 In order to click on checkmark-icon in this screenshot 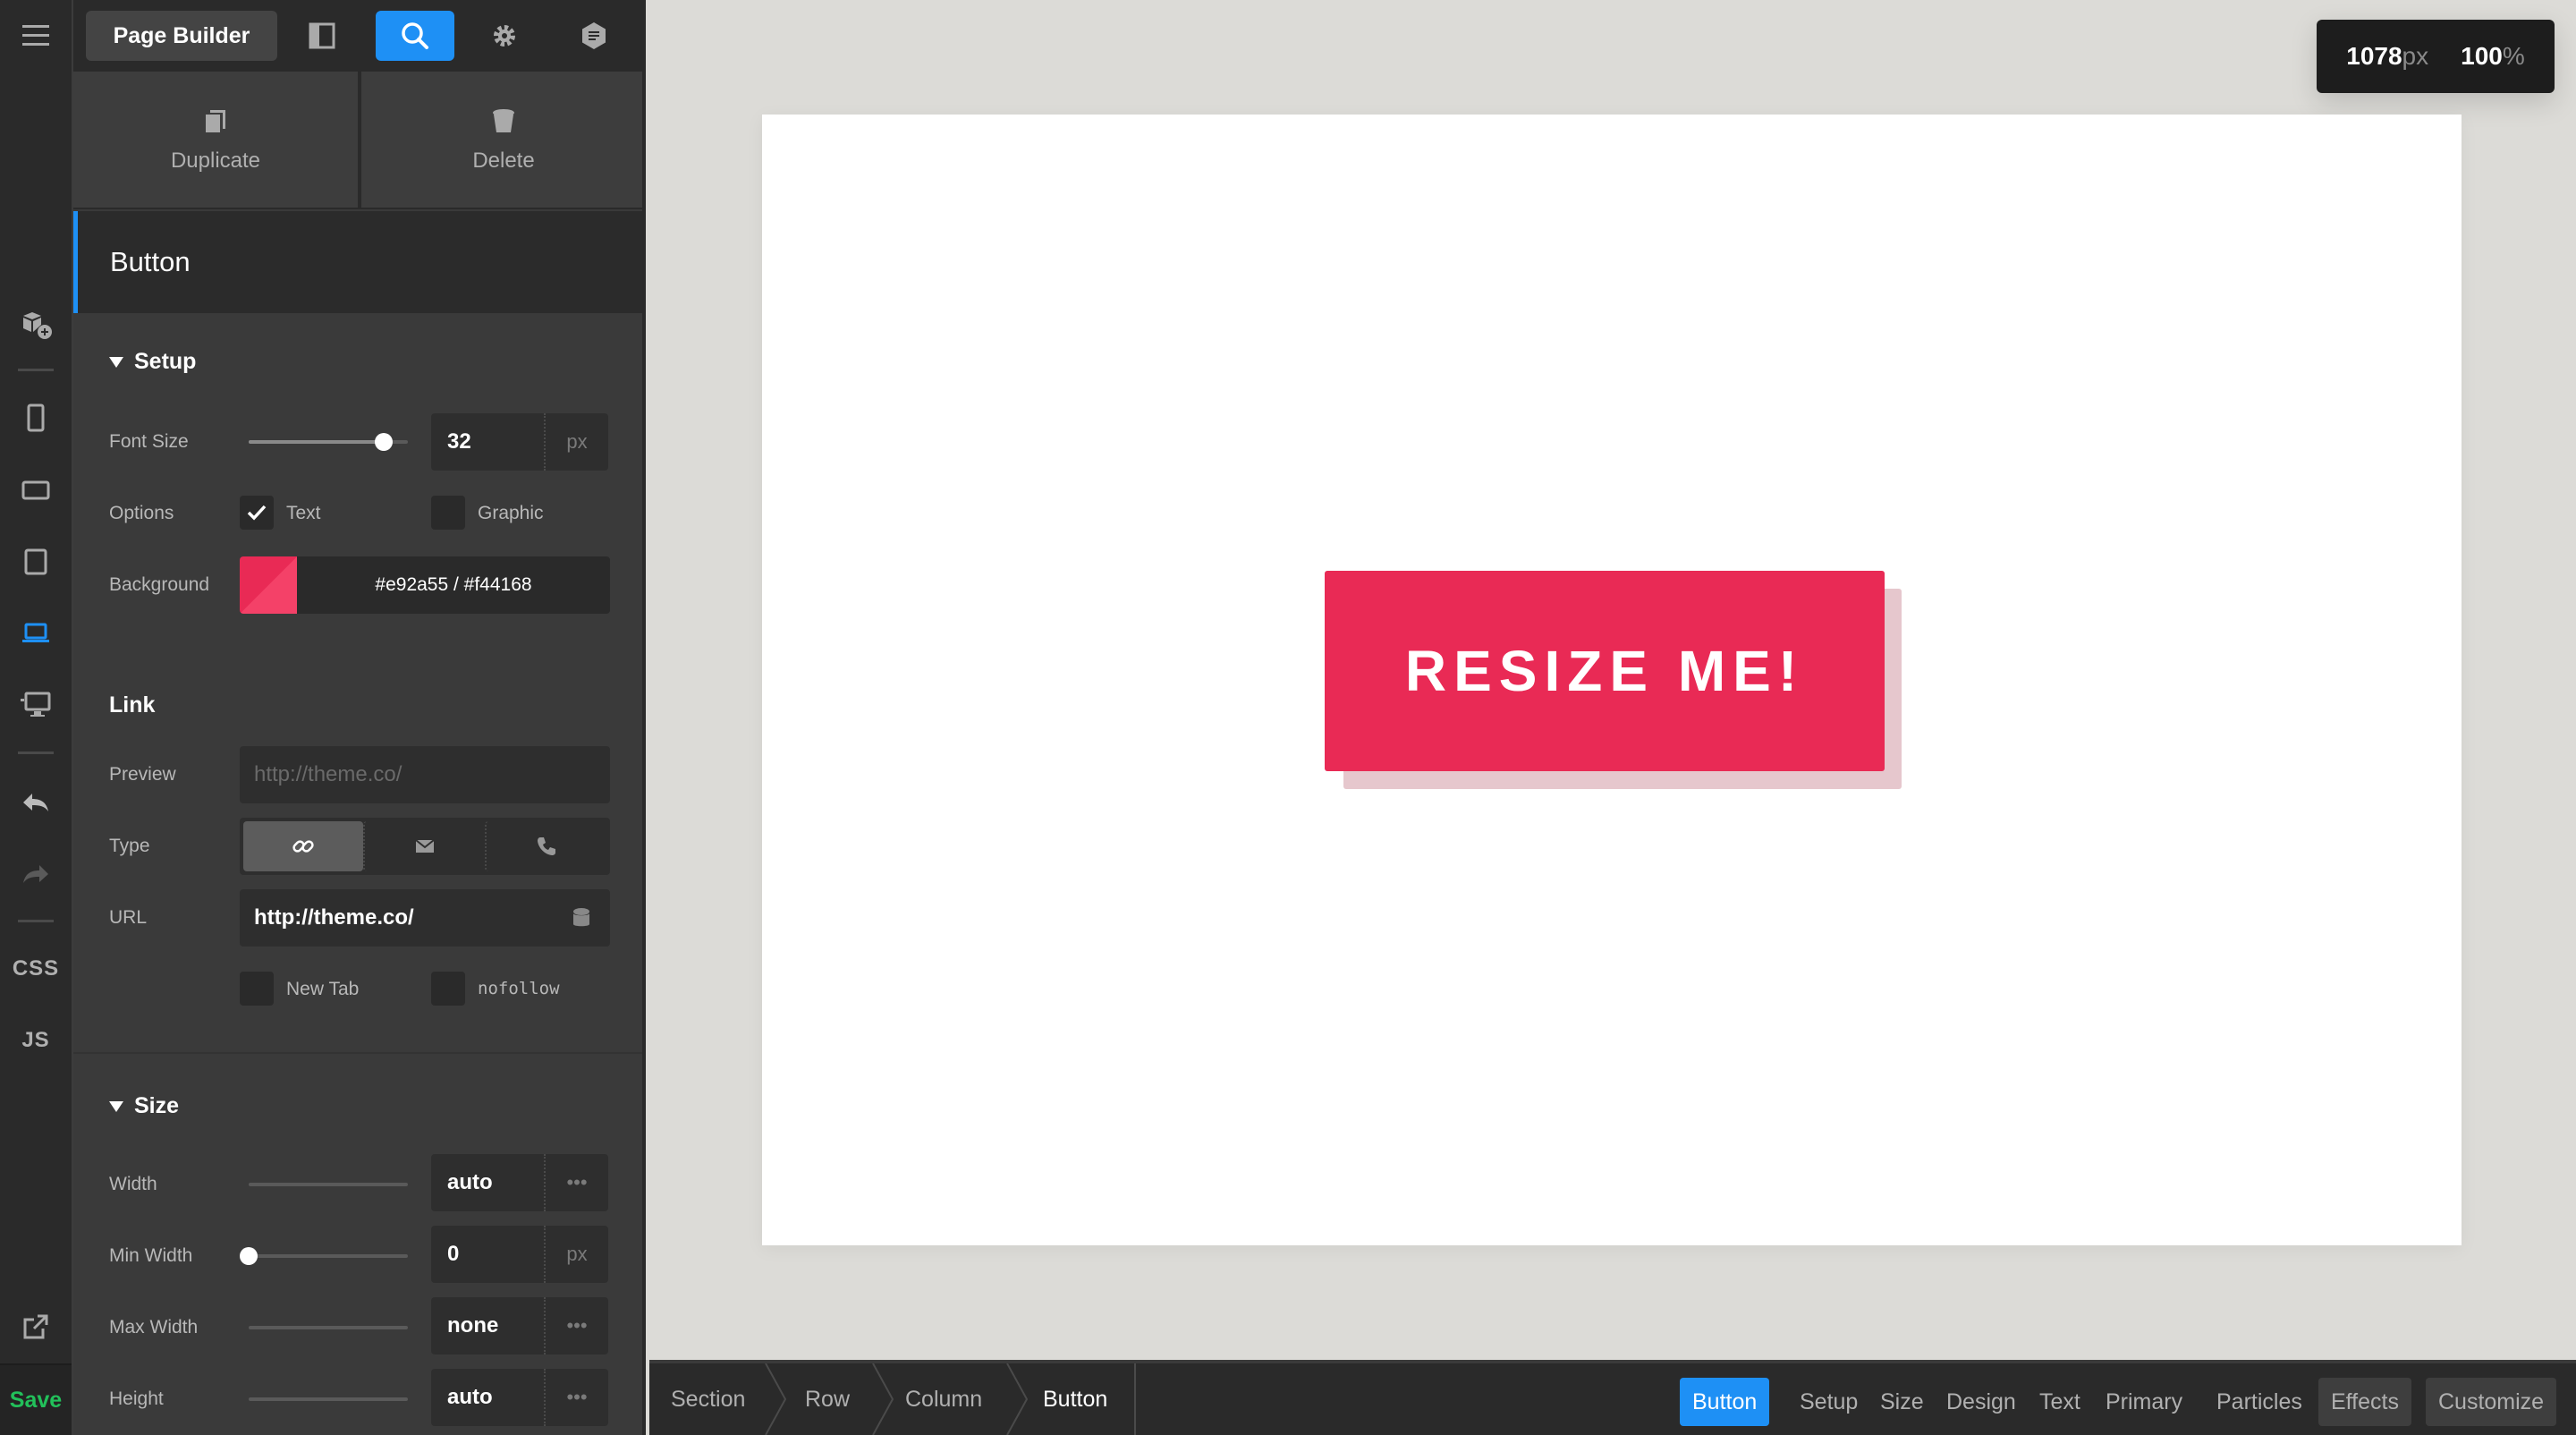, I will do `click(257, 513)`.